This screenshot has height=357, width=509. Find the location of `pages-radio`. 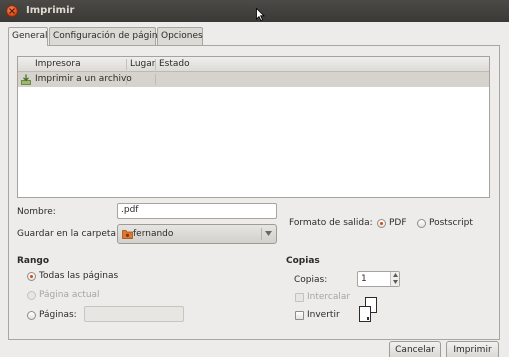

pages-radio is located at coordinates (31, 315).